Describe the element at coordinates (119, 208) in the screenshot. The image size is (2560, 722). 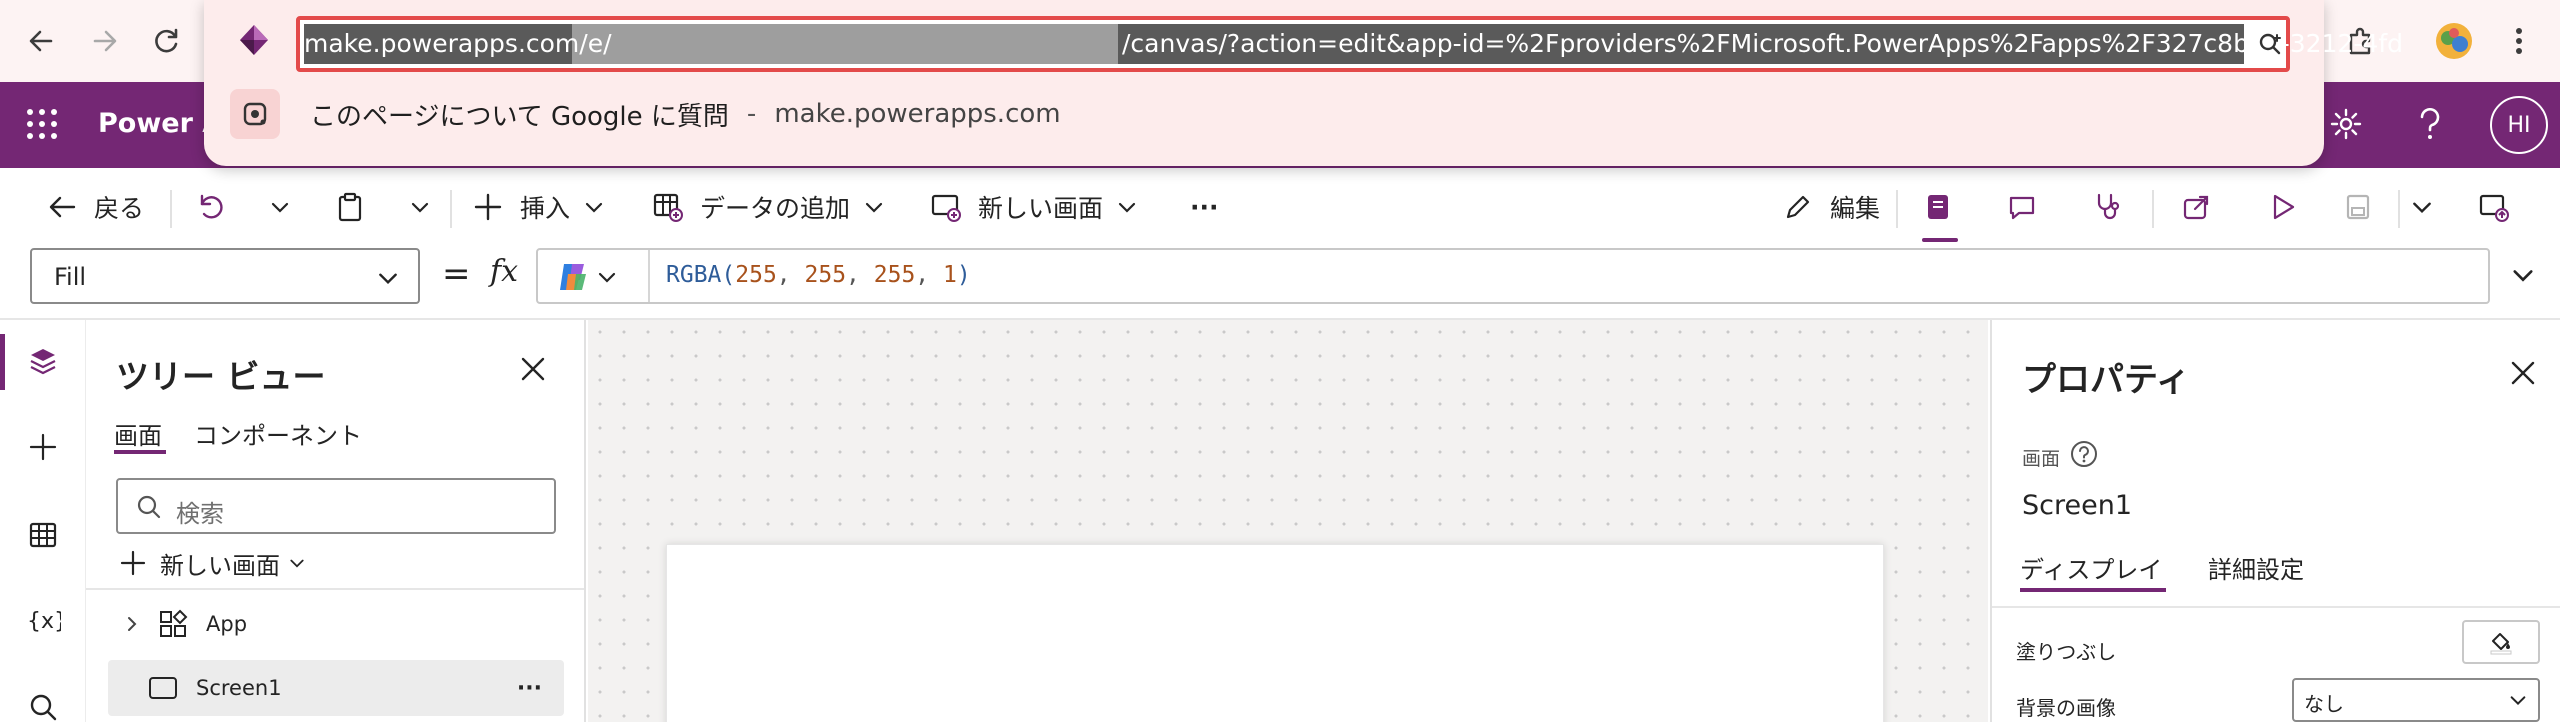
I see `back-label: 戻る` at that location.